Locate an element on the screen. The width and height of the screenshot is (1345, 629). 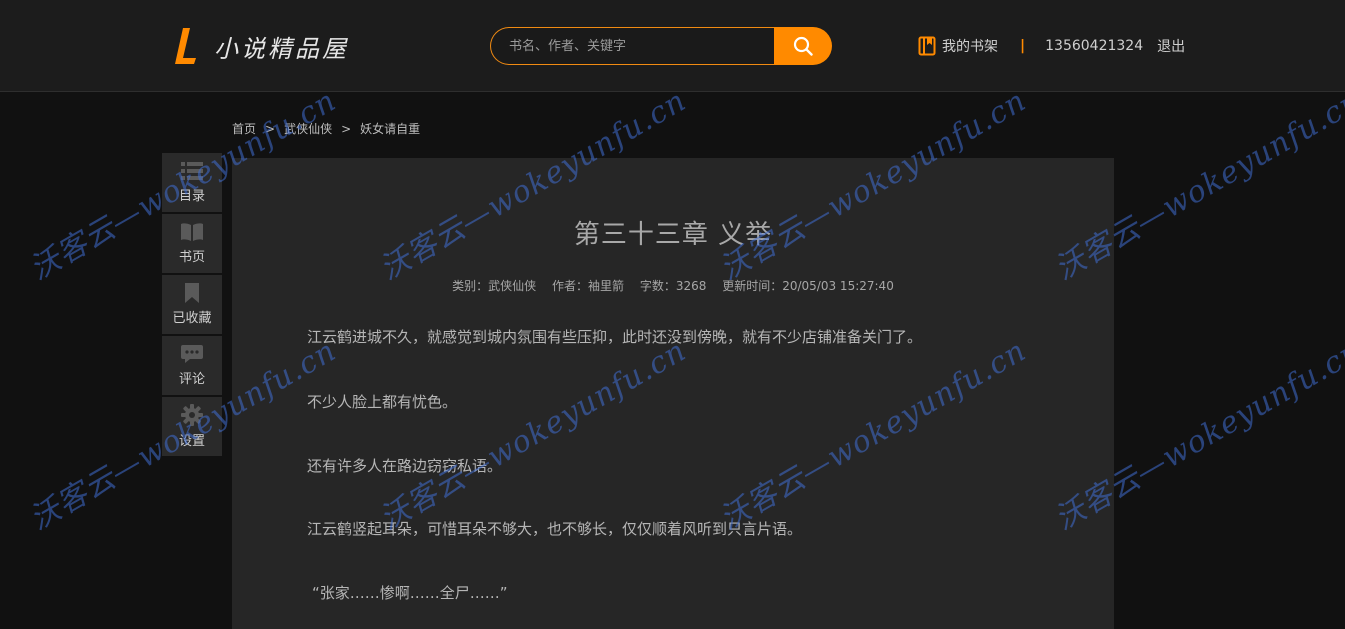
gear-icon is located at coordinates (192, 415).